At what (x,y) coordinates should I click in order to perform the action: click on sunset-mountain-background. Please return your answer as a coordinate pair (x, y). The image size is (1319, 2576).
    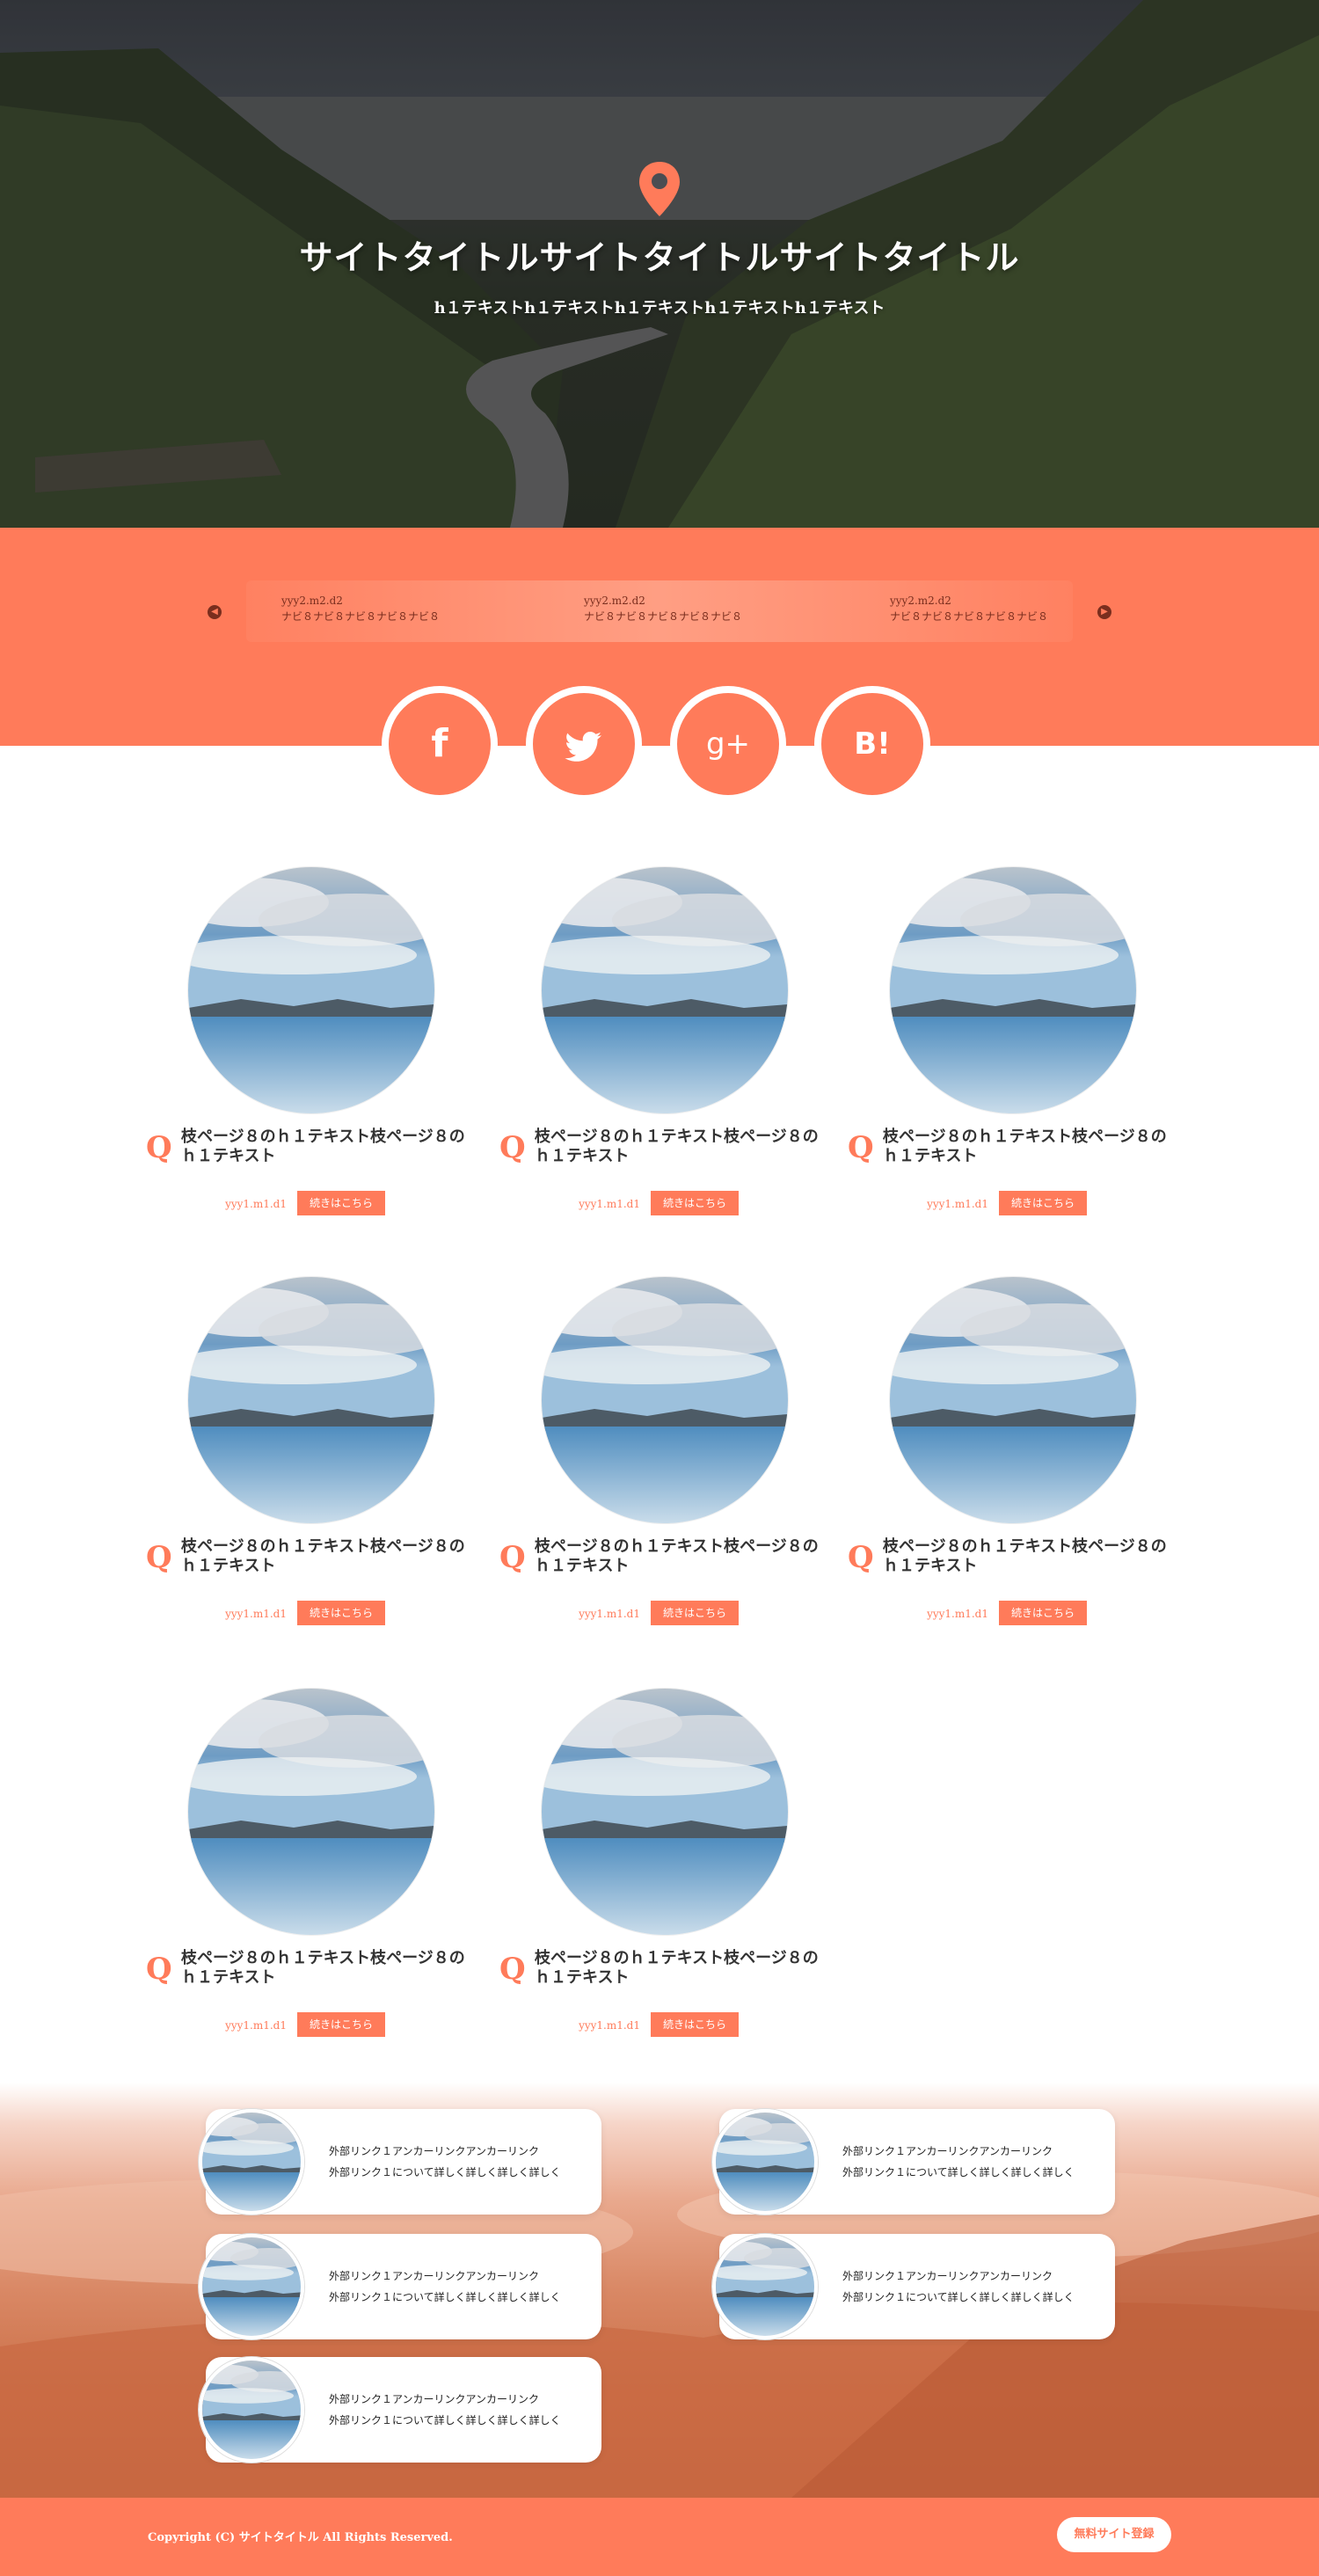
    Looking at the image, I should click on (659, 2334).